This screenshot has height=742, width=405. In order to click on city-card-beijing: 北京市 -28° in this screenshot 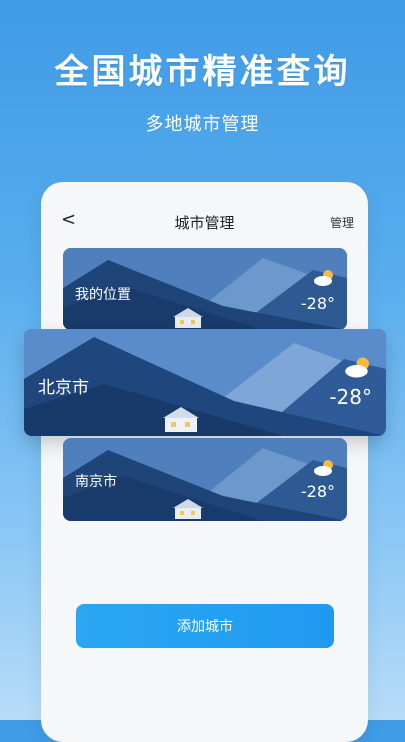, I will do `click(205, 382)`.